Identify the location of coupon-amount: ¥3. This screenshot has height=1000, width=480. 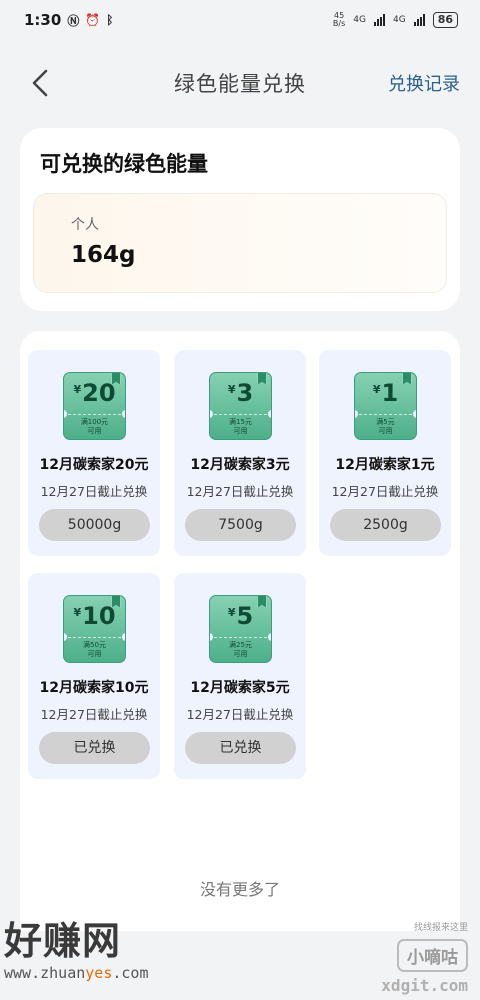
(240, 393).